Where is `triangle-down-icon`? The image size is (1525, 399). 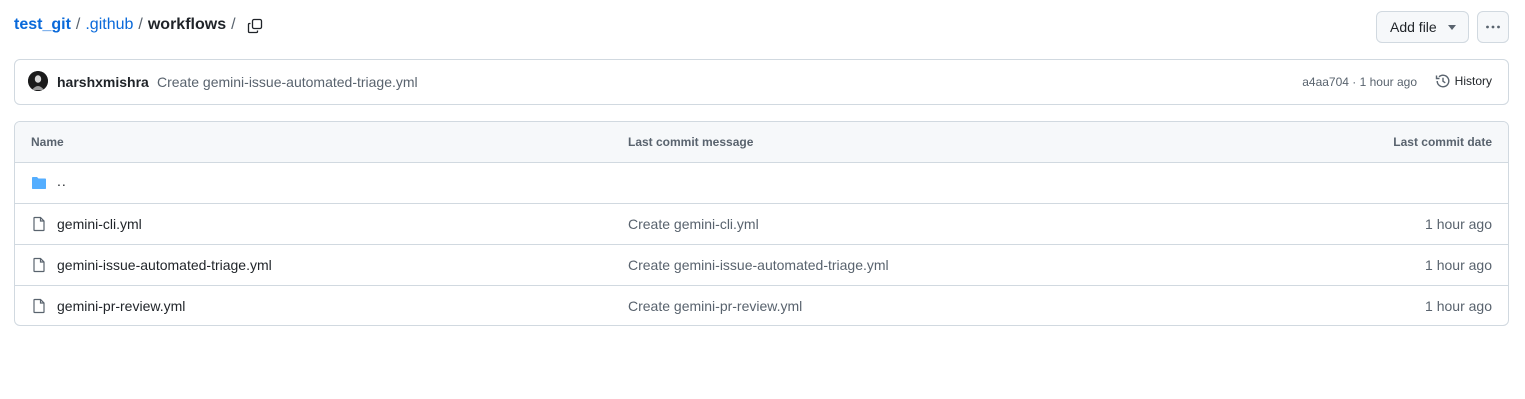
triangle-down-icon is located at coordinates (1452, 27).